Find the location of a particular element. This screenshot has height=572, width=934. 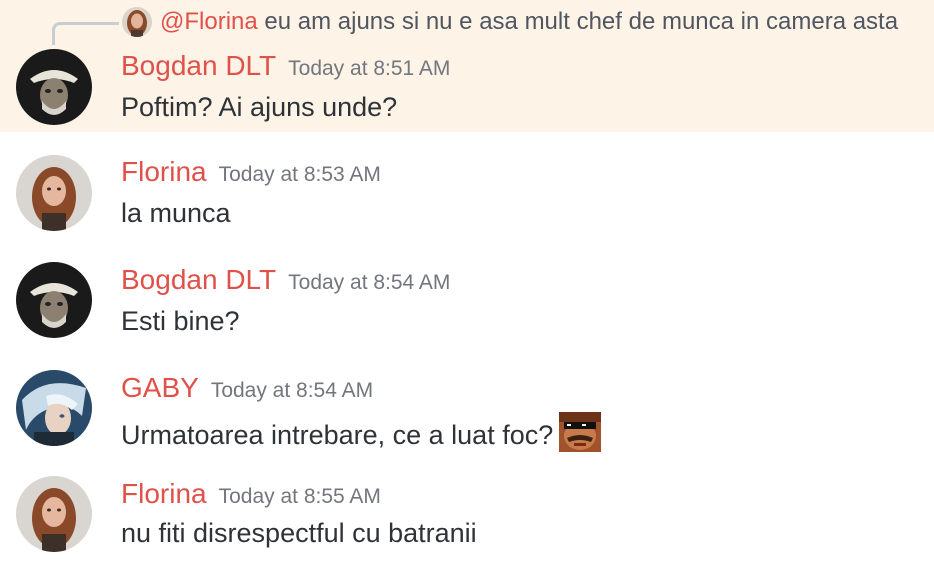

timestamp: Today at 8:51 AM is located at coordinates (369, 68).